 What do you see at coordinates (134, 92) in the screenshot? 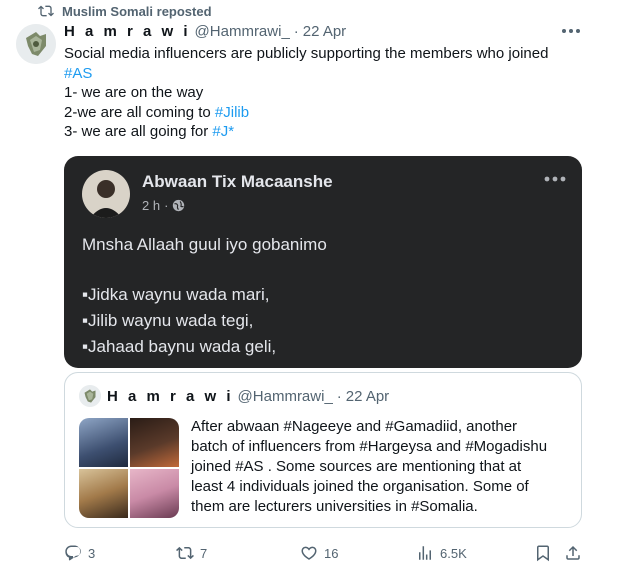
I see `tweet-line: 1- we are on the way` at bounding box center [134, 92].